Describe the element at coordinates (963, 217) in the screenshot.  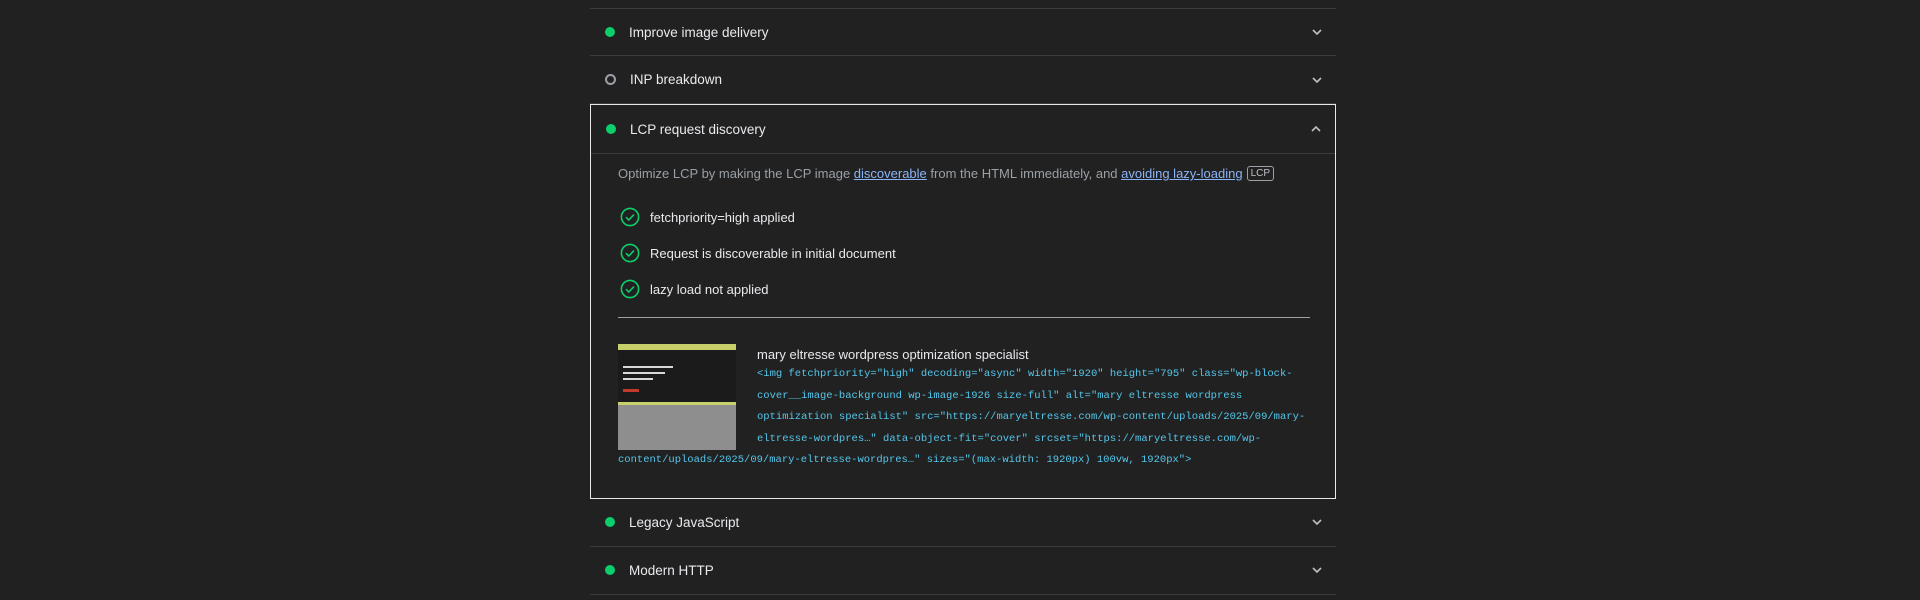
I see `check-item: fetchpriority=high applied` at that location.